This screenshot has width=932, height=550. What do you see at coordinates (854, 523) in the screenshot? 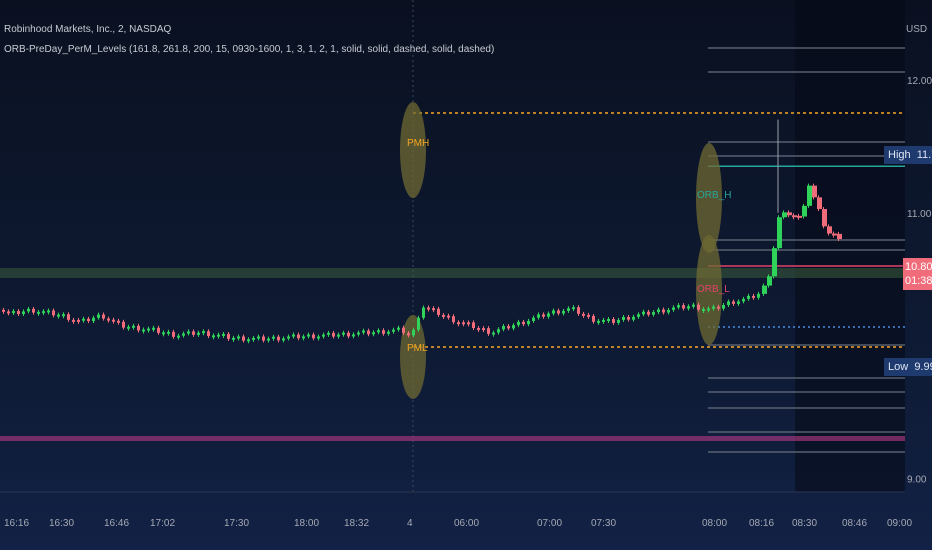
I see `time-axis-tick: 08:46` at bounding box center [854, 523].